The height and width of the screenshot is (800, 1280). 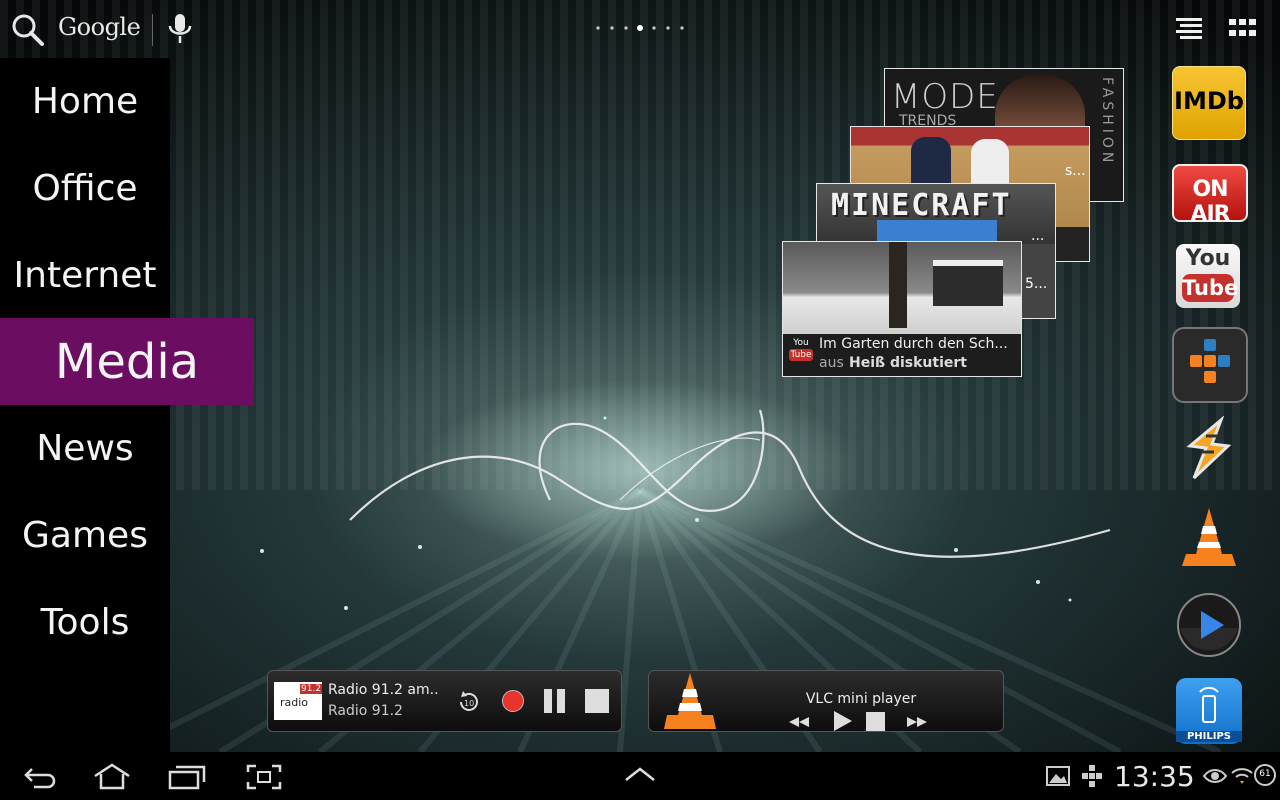 What do you see at coordinates (85, 275) in the screenshot?
I see `category-internet: Internet` at bounding box center [85, 275].